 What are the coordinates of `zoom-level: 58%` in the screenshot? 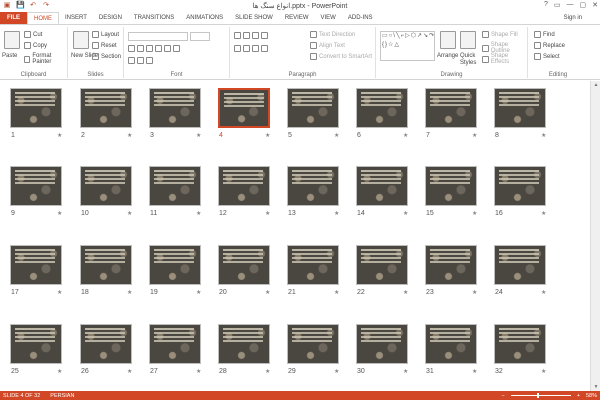 It's located at (591, 396).